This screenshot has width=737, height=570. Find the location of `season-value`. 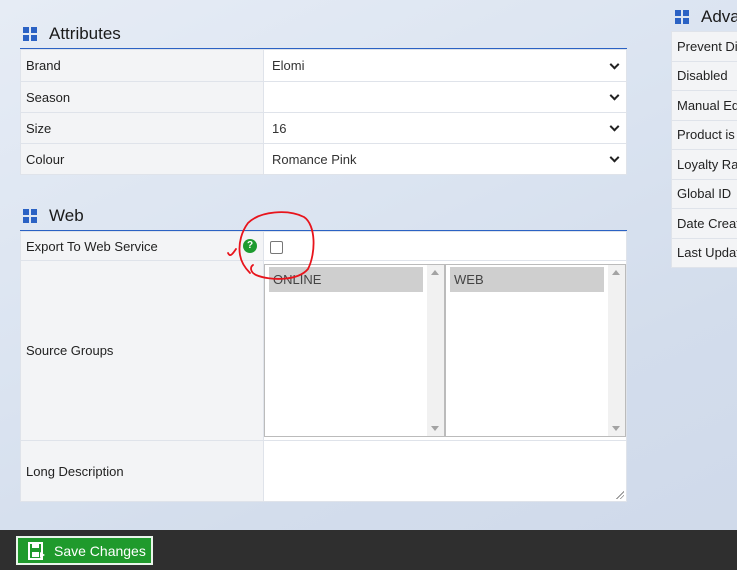

season-value is located at coordinates (270, 97).